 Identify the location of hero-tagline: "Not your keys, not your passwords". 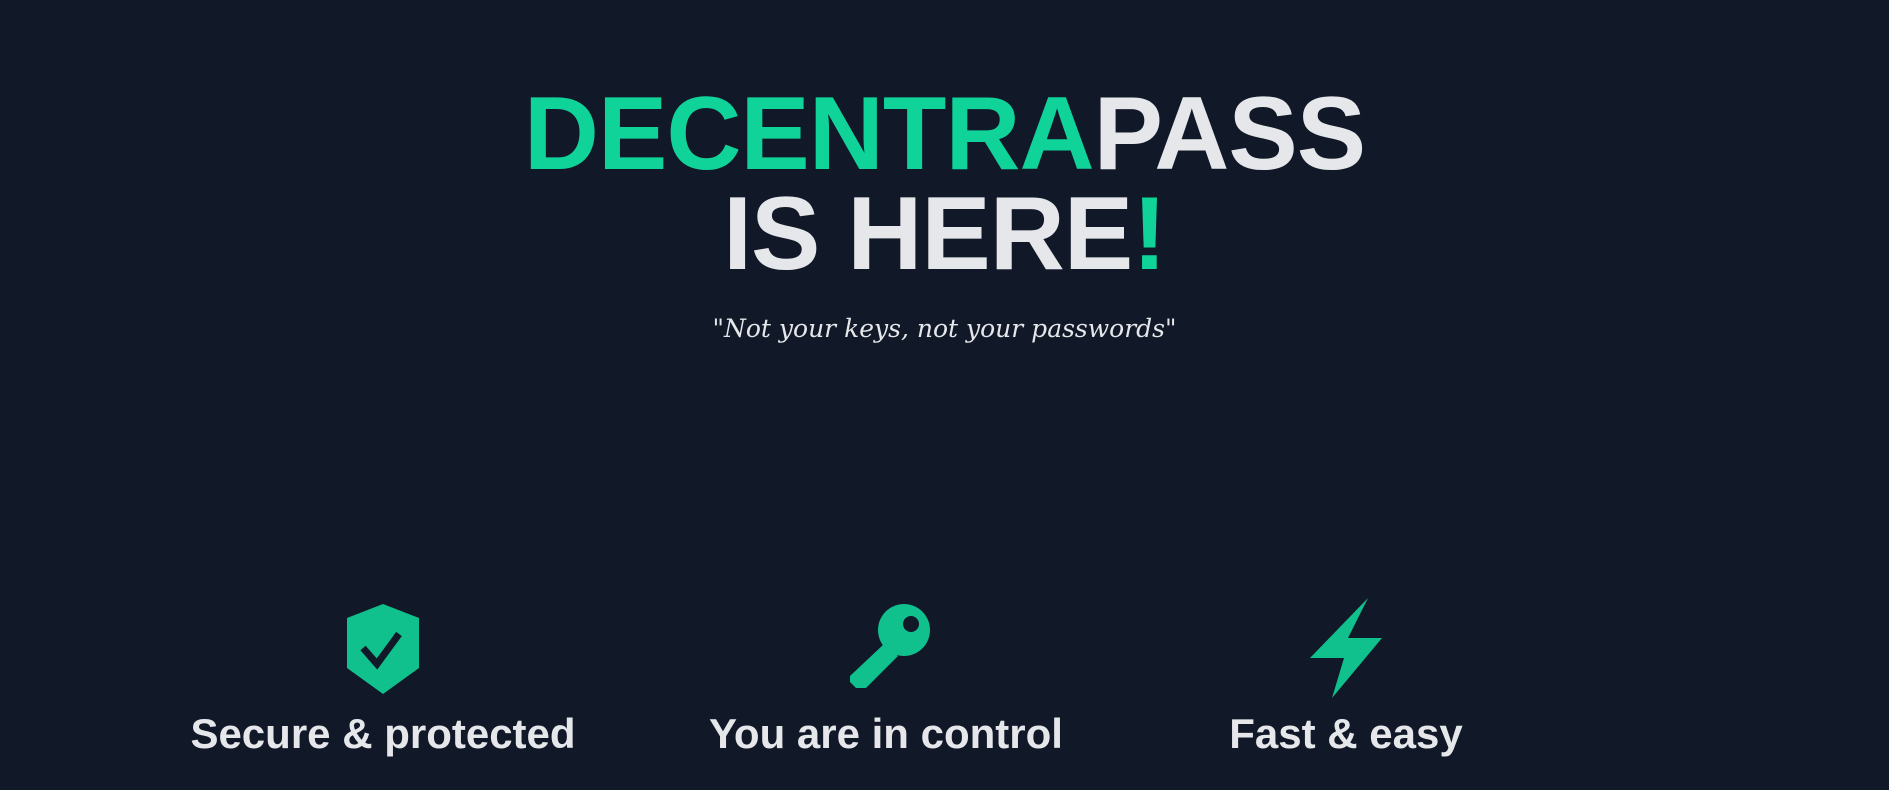
(944, 328).